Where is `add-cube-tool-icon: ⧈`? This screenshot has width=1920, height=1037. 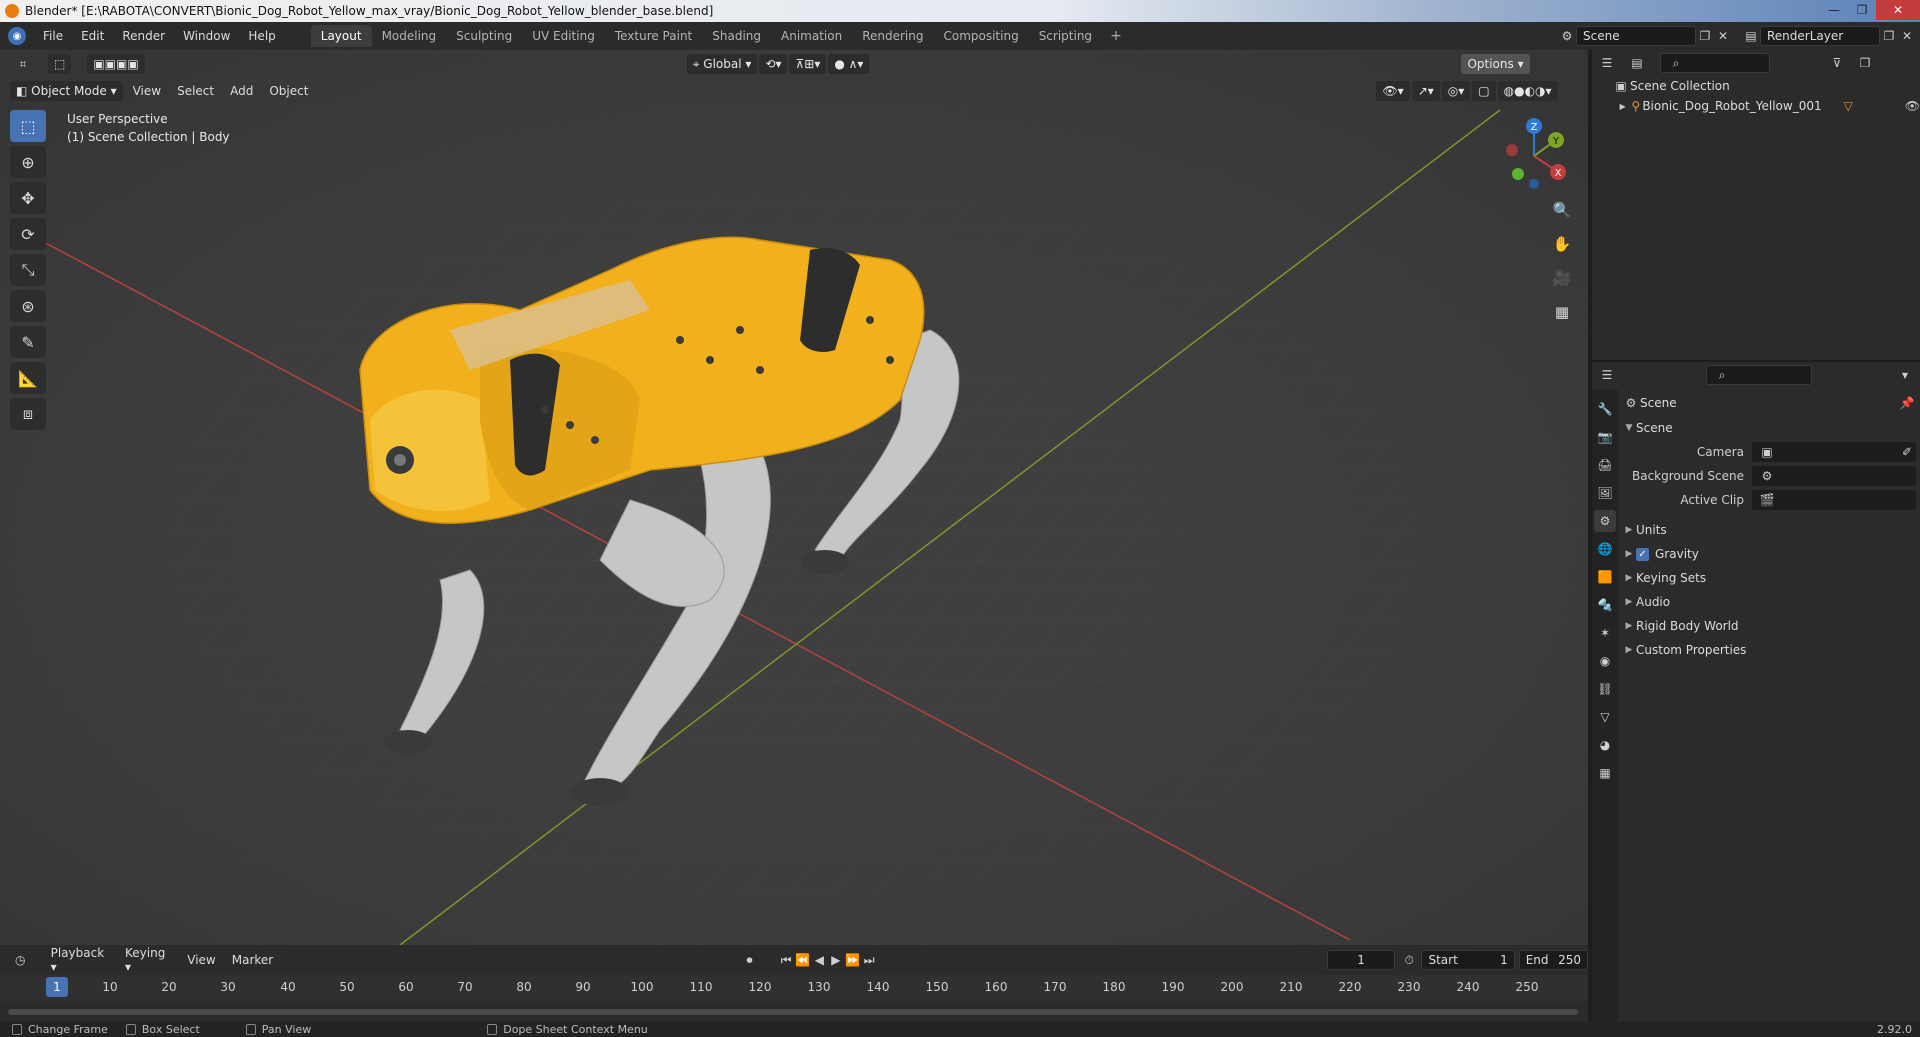 add-cube-tool-icon: ⧈ is located at coordinates (28, 414).